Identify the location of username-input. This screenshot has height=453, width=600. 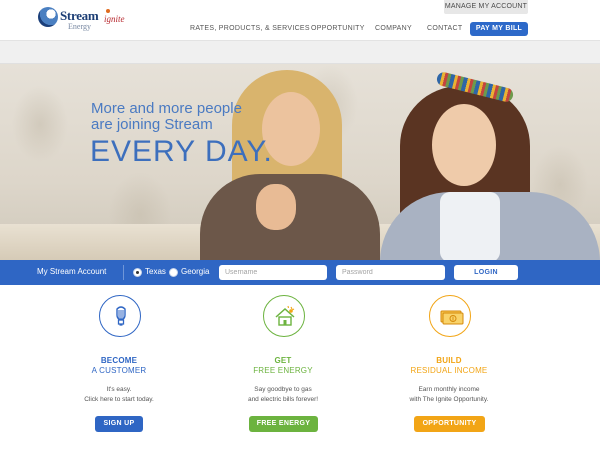
(273, 272).